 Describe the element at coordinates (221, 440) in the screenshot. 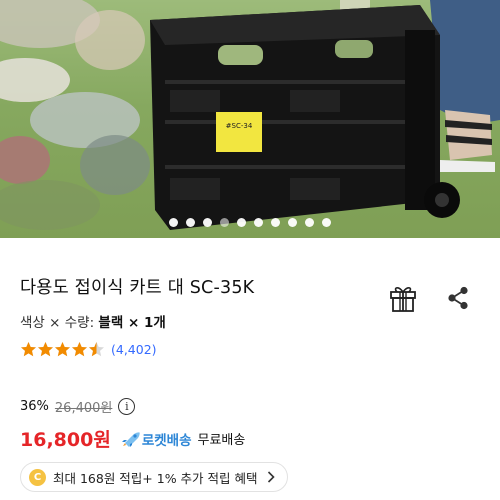

I see `free-shipping: 무료배송` at that location.